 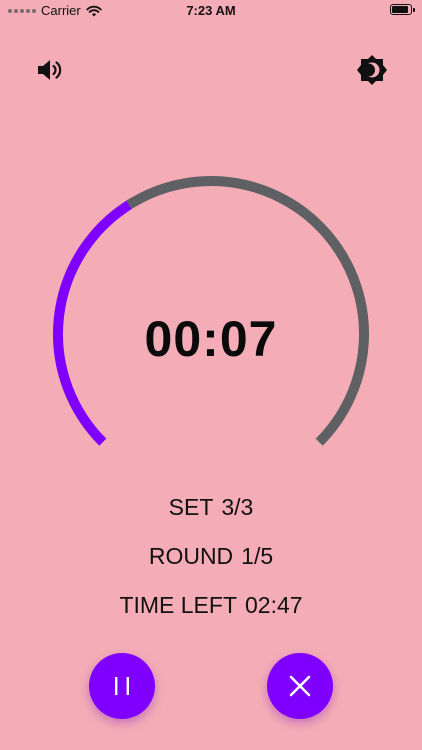 I want to click on countdown-timer: 00:07, so click(x=211, y=339).